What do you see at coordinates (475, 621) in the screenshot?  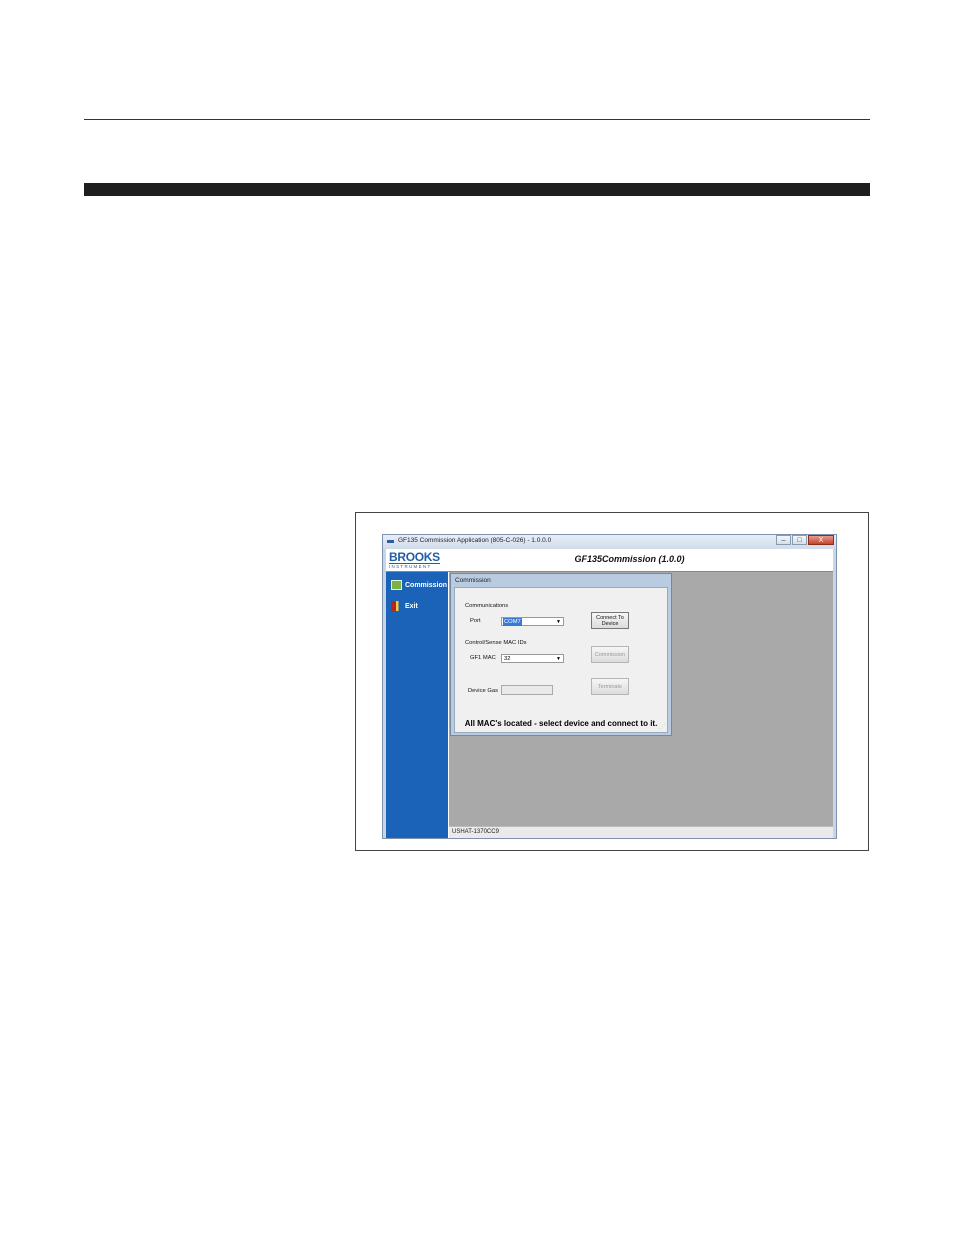 I see `port-label: Port` at bounding box center [475, 621].